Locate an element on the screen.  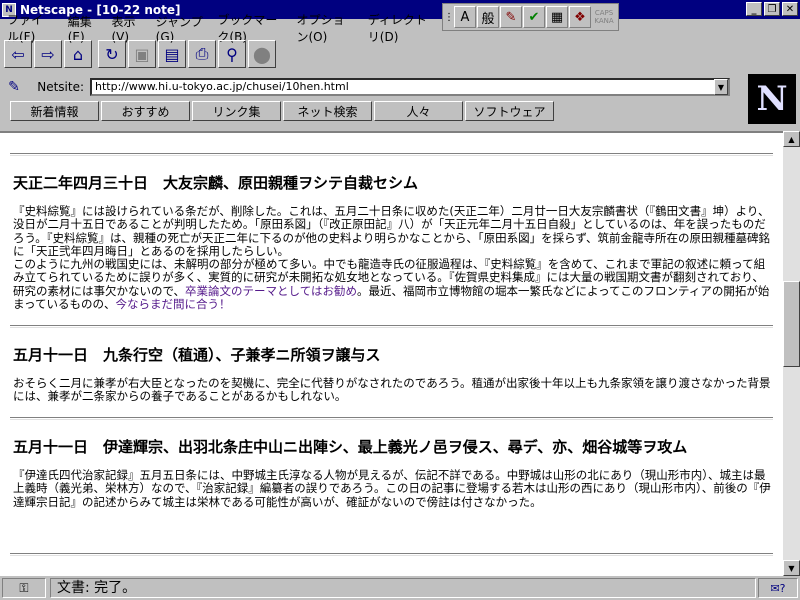
images-icon: ▣ is located at coordinates (142, 54).